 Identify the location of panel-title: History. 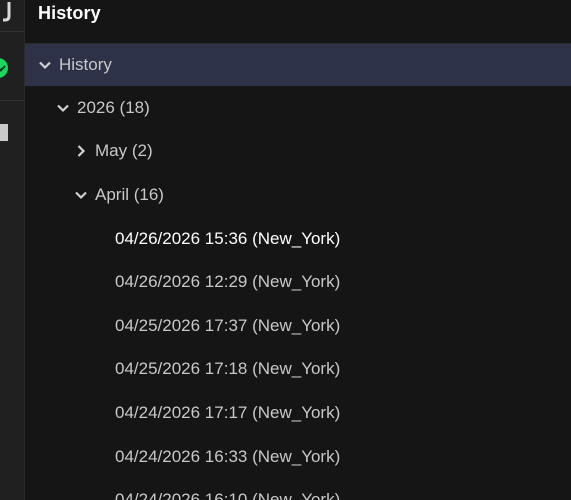
(69, 13).